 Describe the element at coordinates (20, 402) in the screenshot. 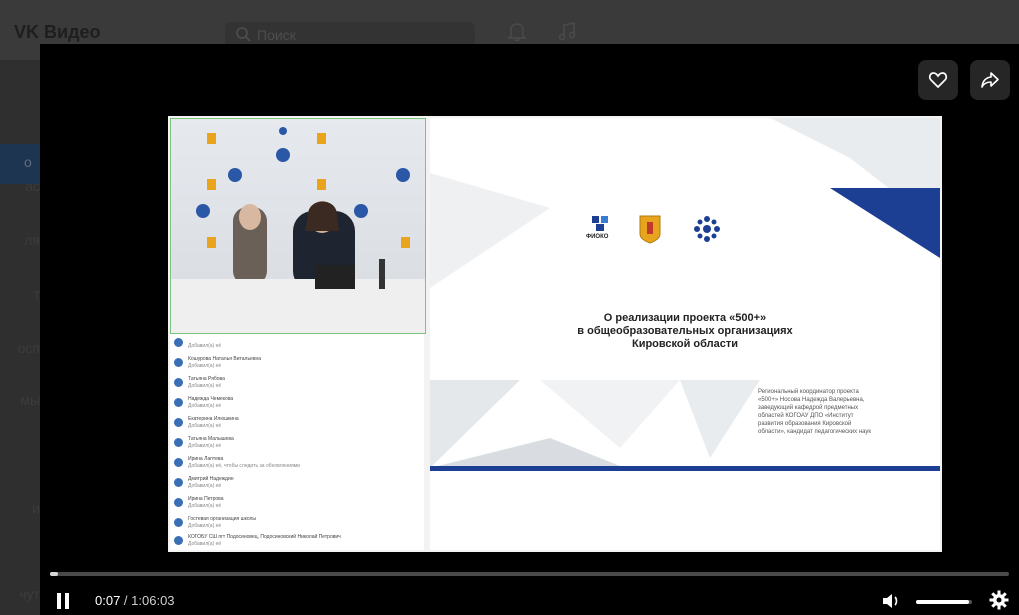

I see `sidebar-item: мы` at that location.